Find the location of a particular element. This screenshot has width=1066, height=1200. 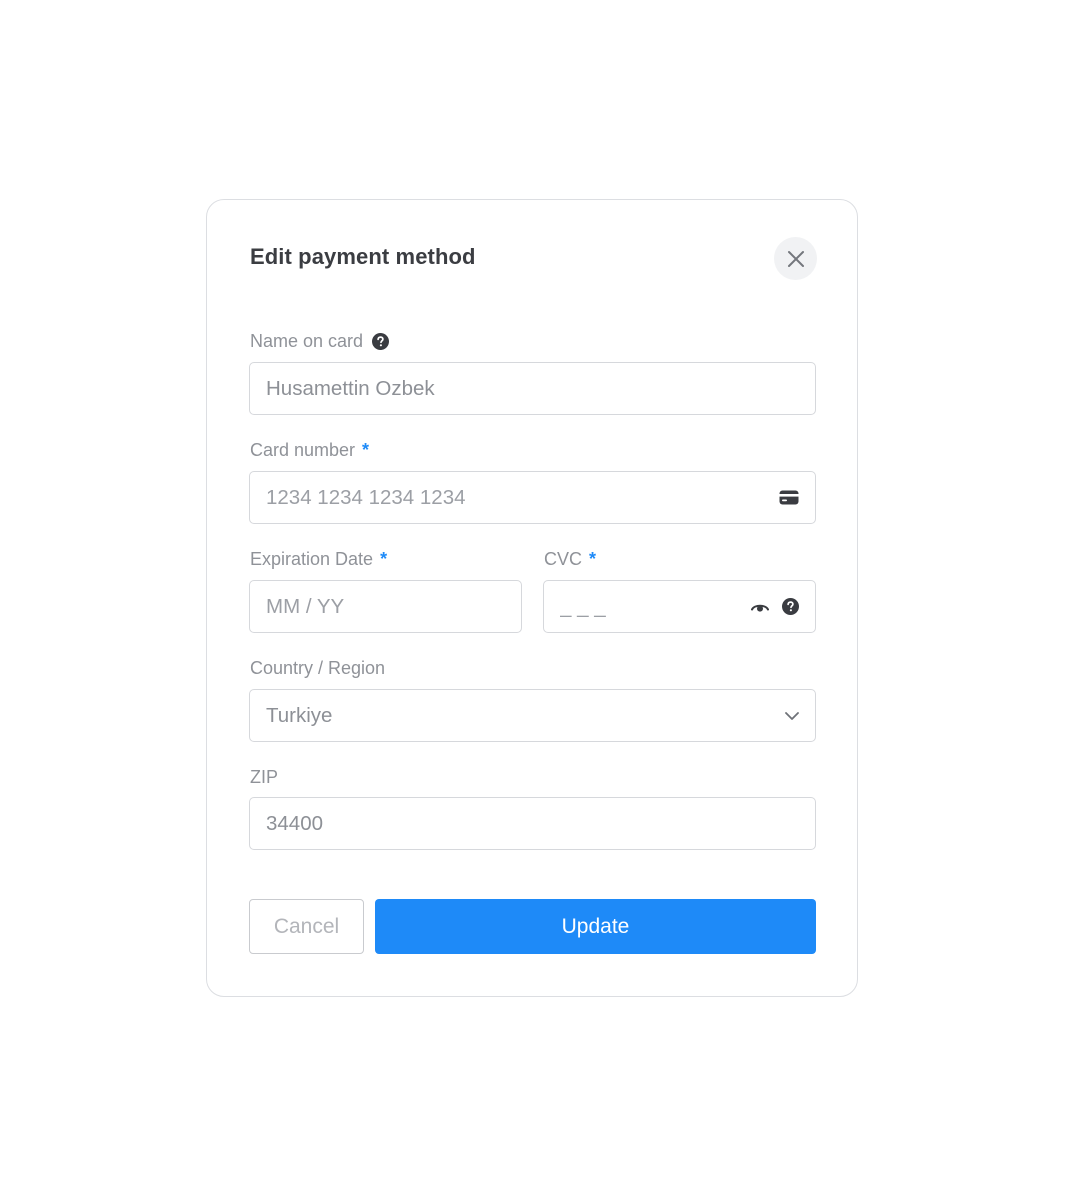

zip-label: ZIP is located at coordinates (264, 777).